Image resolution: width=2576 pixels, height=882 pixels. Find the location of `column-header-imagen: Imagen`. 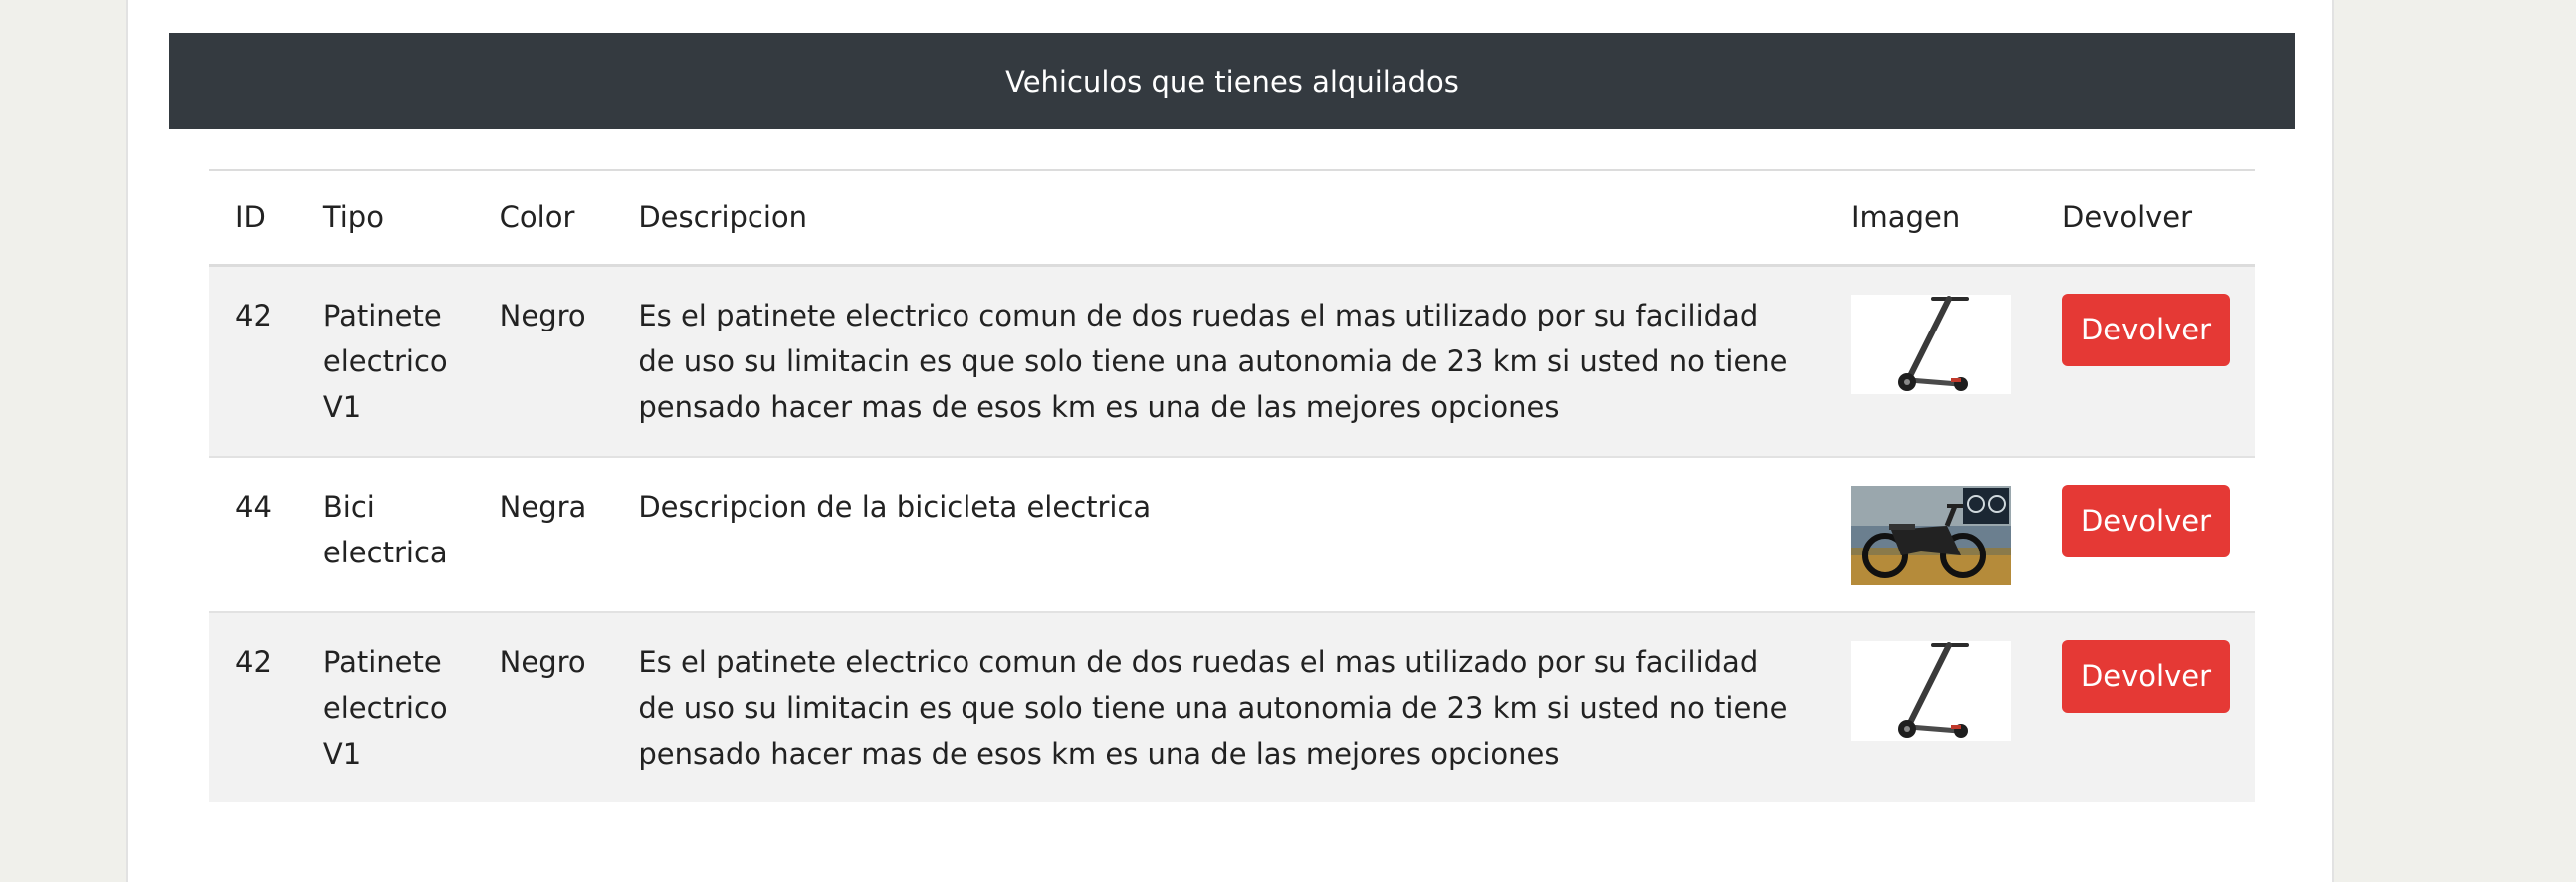

column-header-imagen: Imagen is located at coordinates (1906, 217).